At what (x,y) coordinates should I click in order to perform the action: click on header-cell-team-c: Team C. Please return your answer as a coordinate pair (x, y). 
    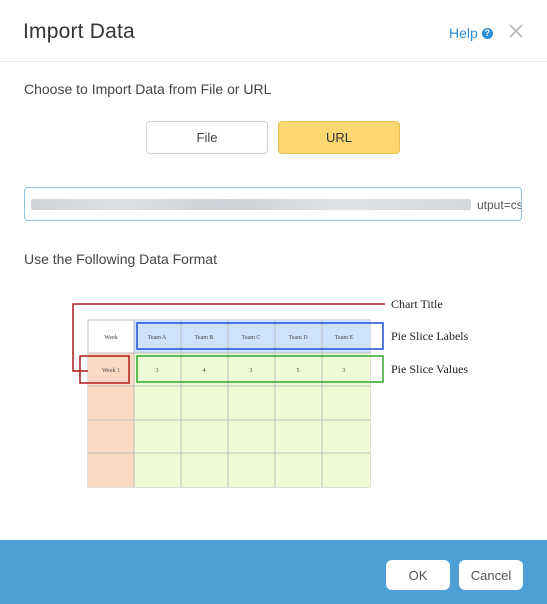
    Looking at the image, I should click on (251, 338).